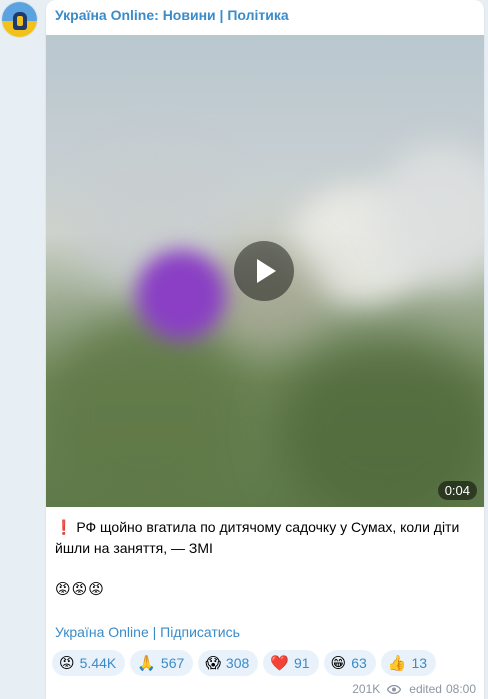 The image size is (488, 699). Describe the element at coordinates (394, 689) in the screenshot. I see `eye-icon` at that location.